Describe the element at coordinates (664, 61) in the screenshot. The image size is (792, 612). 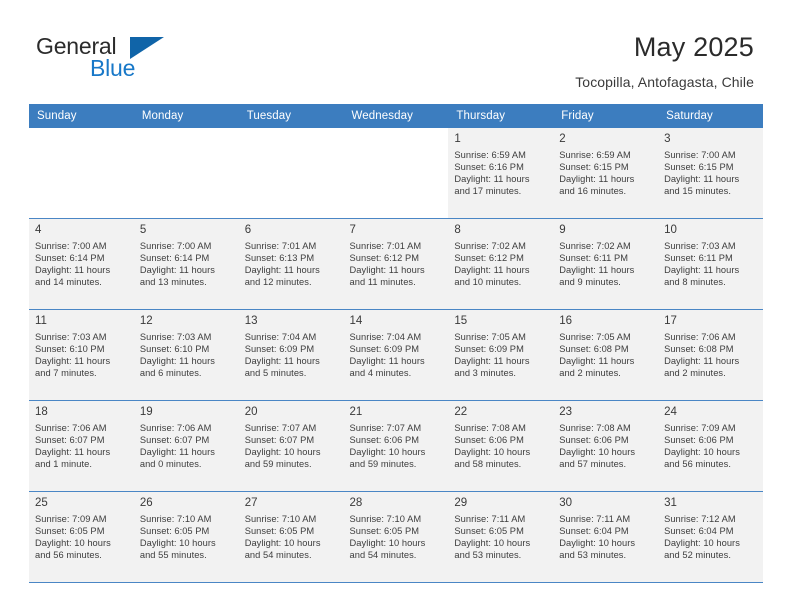
I see `title-block: May 2025 Tocopilla, Antofagasta, Chile` at that location.